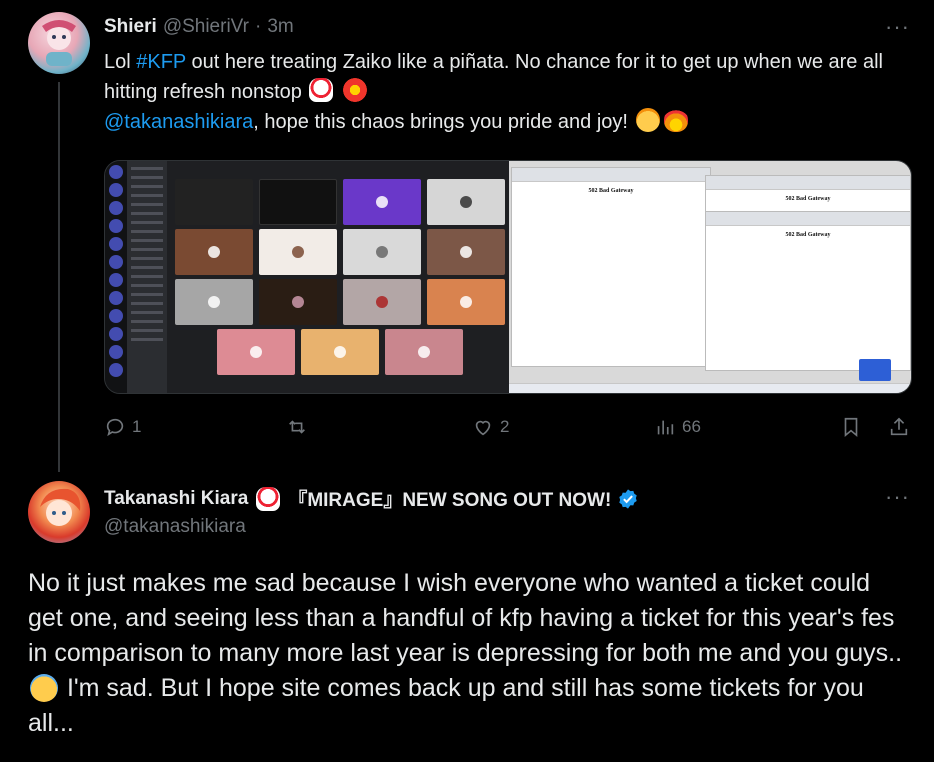  I want to click on tweet-actions-bar: 1 2 66, so click(508, 430).